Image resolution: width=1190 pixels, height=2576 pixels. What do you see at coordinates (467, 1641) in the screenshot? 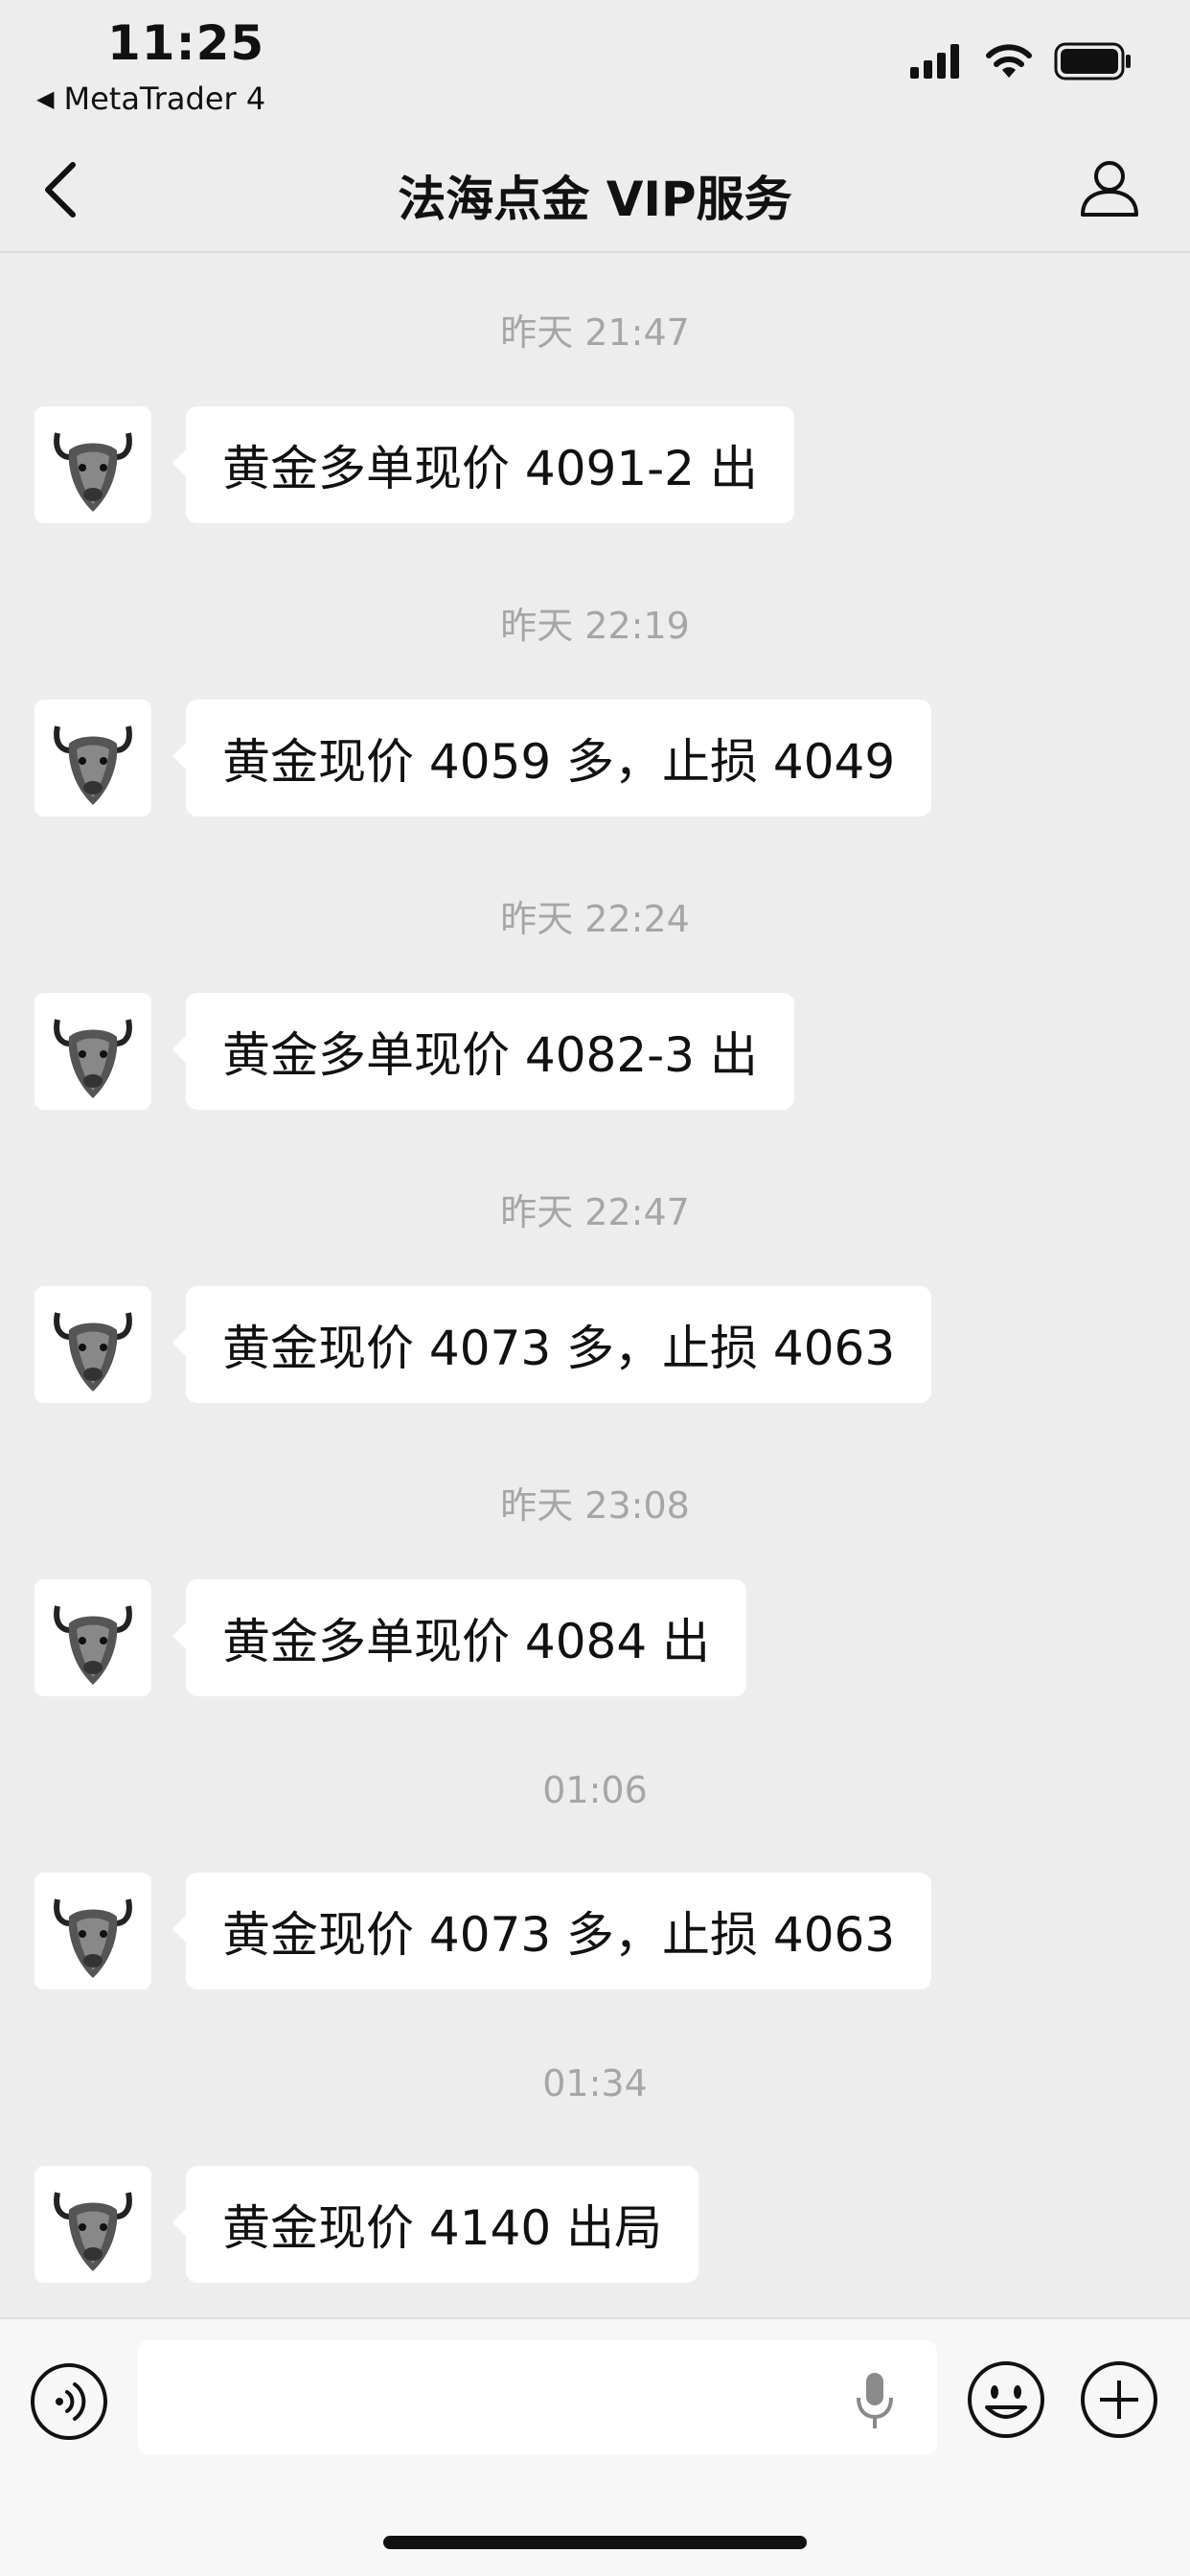
I see `message-text: 黄金多单现价 4084 出` at bounding box center [467, 1641].